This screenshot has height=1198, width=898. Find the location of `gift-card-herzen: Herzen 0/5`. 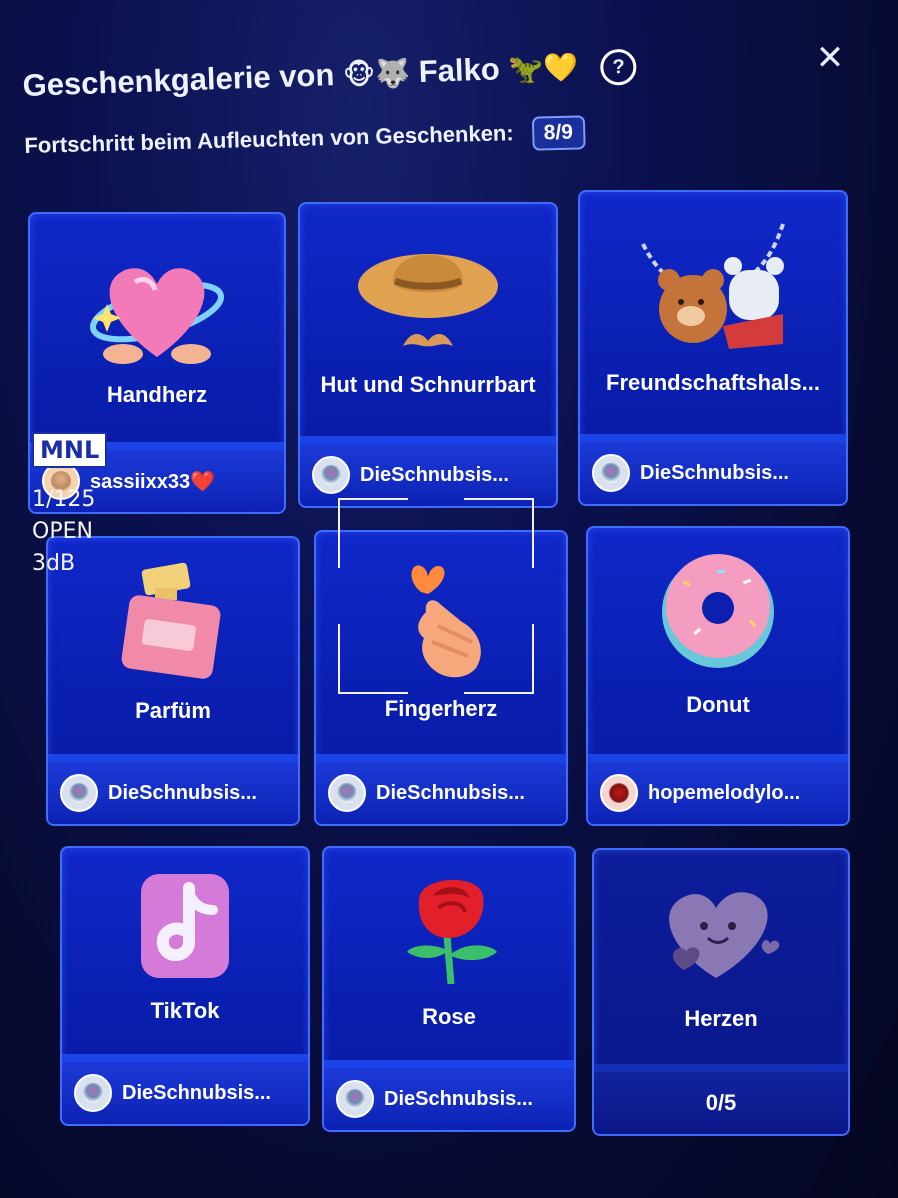

gift-card-herzen: Herzen 0/5 is located at coordinates (721, 992).